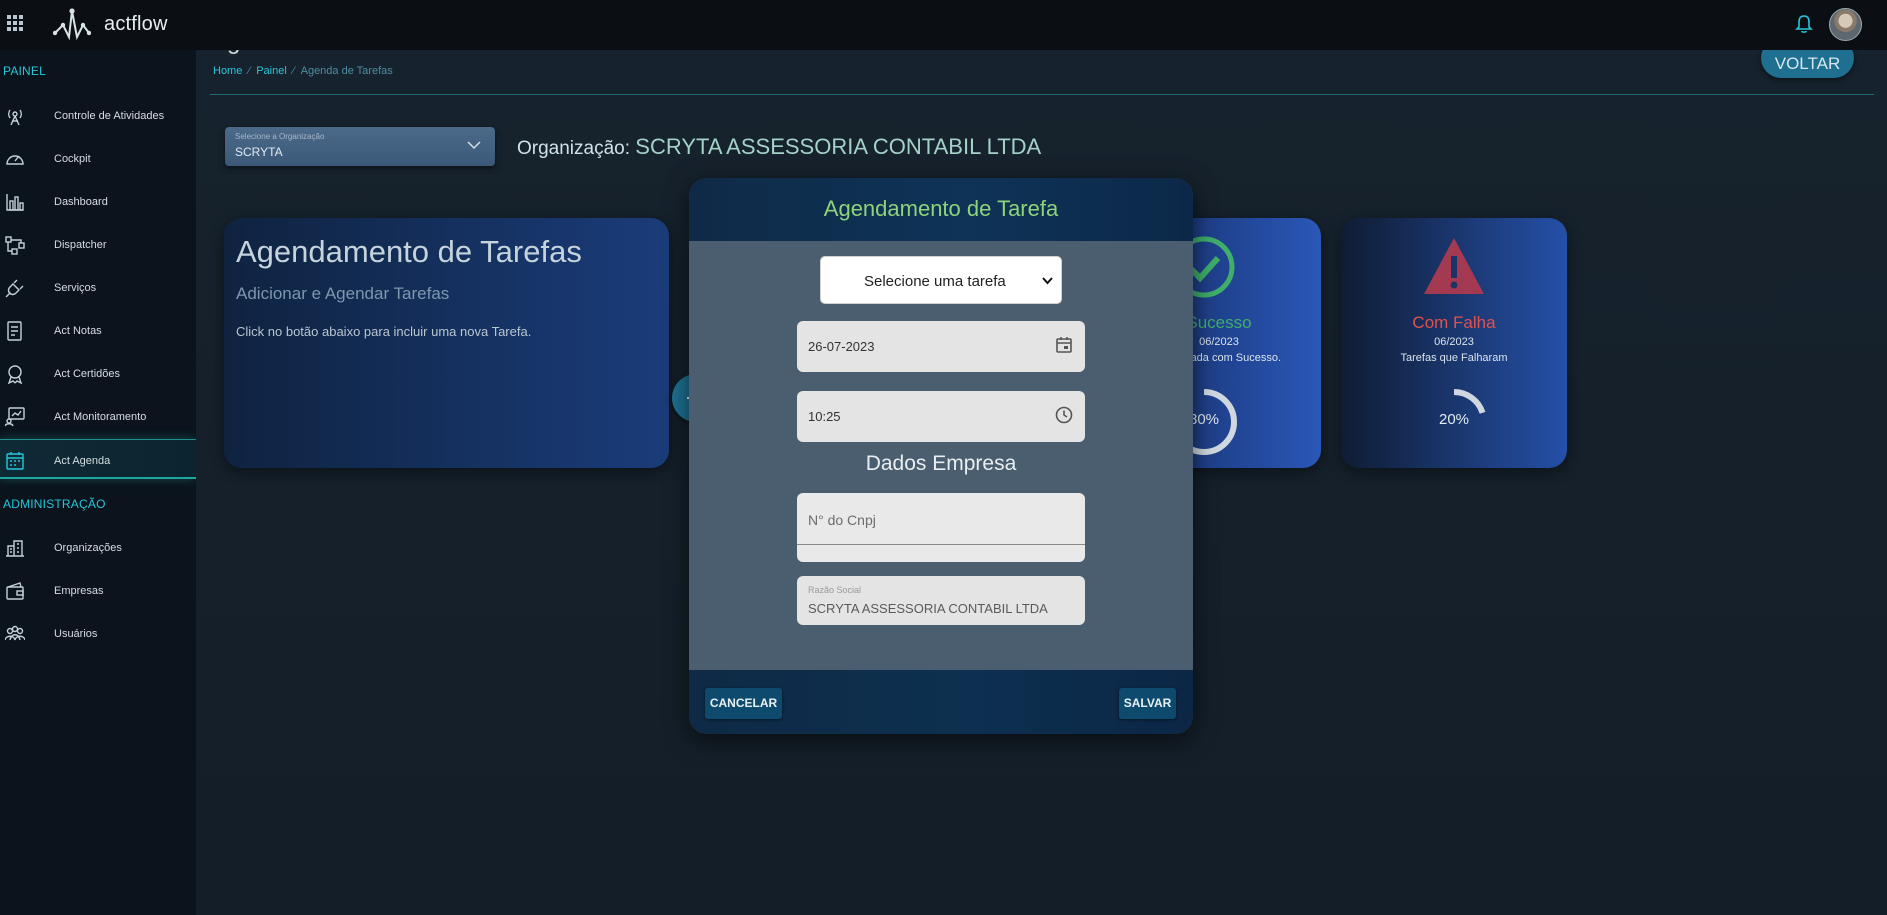 This screenshot has height=915, width=1887. Describe the element at coordinates (15, 591) in the screenshot. I see `wallet-icon` at that location.